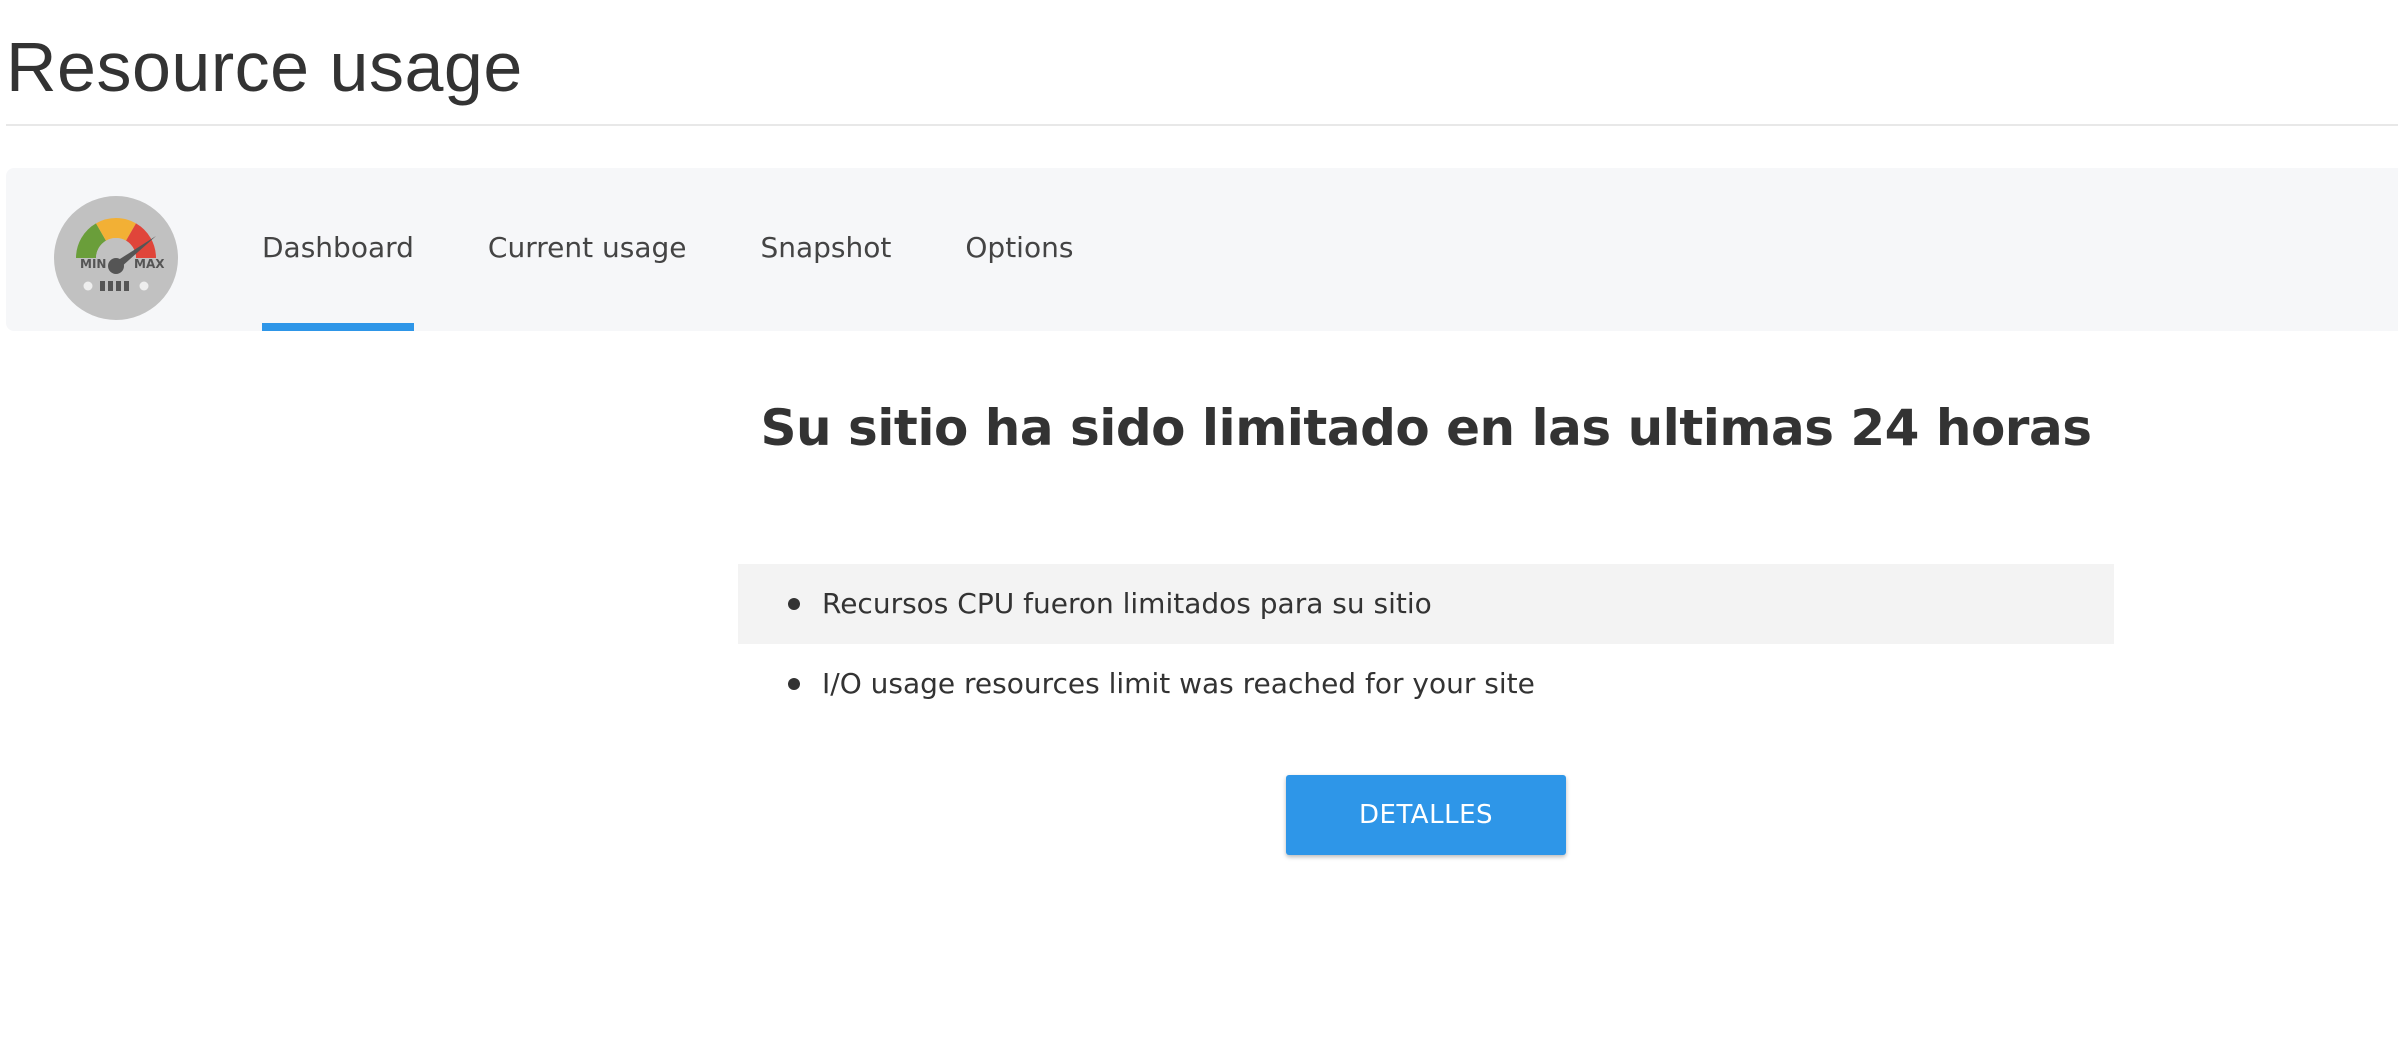 Image resolution: width=2398 pixels, height=1048 pixels. What do you see at coordinates (1426, 815) in the screenshot?
I see `details-button: DETALLES` at bounding box center [1426, 815].